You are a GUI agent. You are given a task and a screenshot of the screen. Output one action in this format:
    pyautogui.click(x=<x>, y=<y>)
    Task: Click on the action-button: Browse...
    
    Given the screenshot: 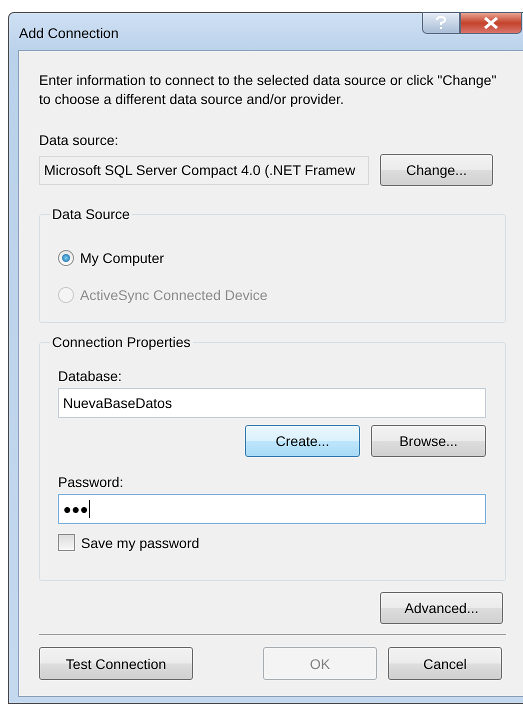 What is the action you would take?
    pyautogui.click(x=428, y=441)
    